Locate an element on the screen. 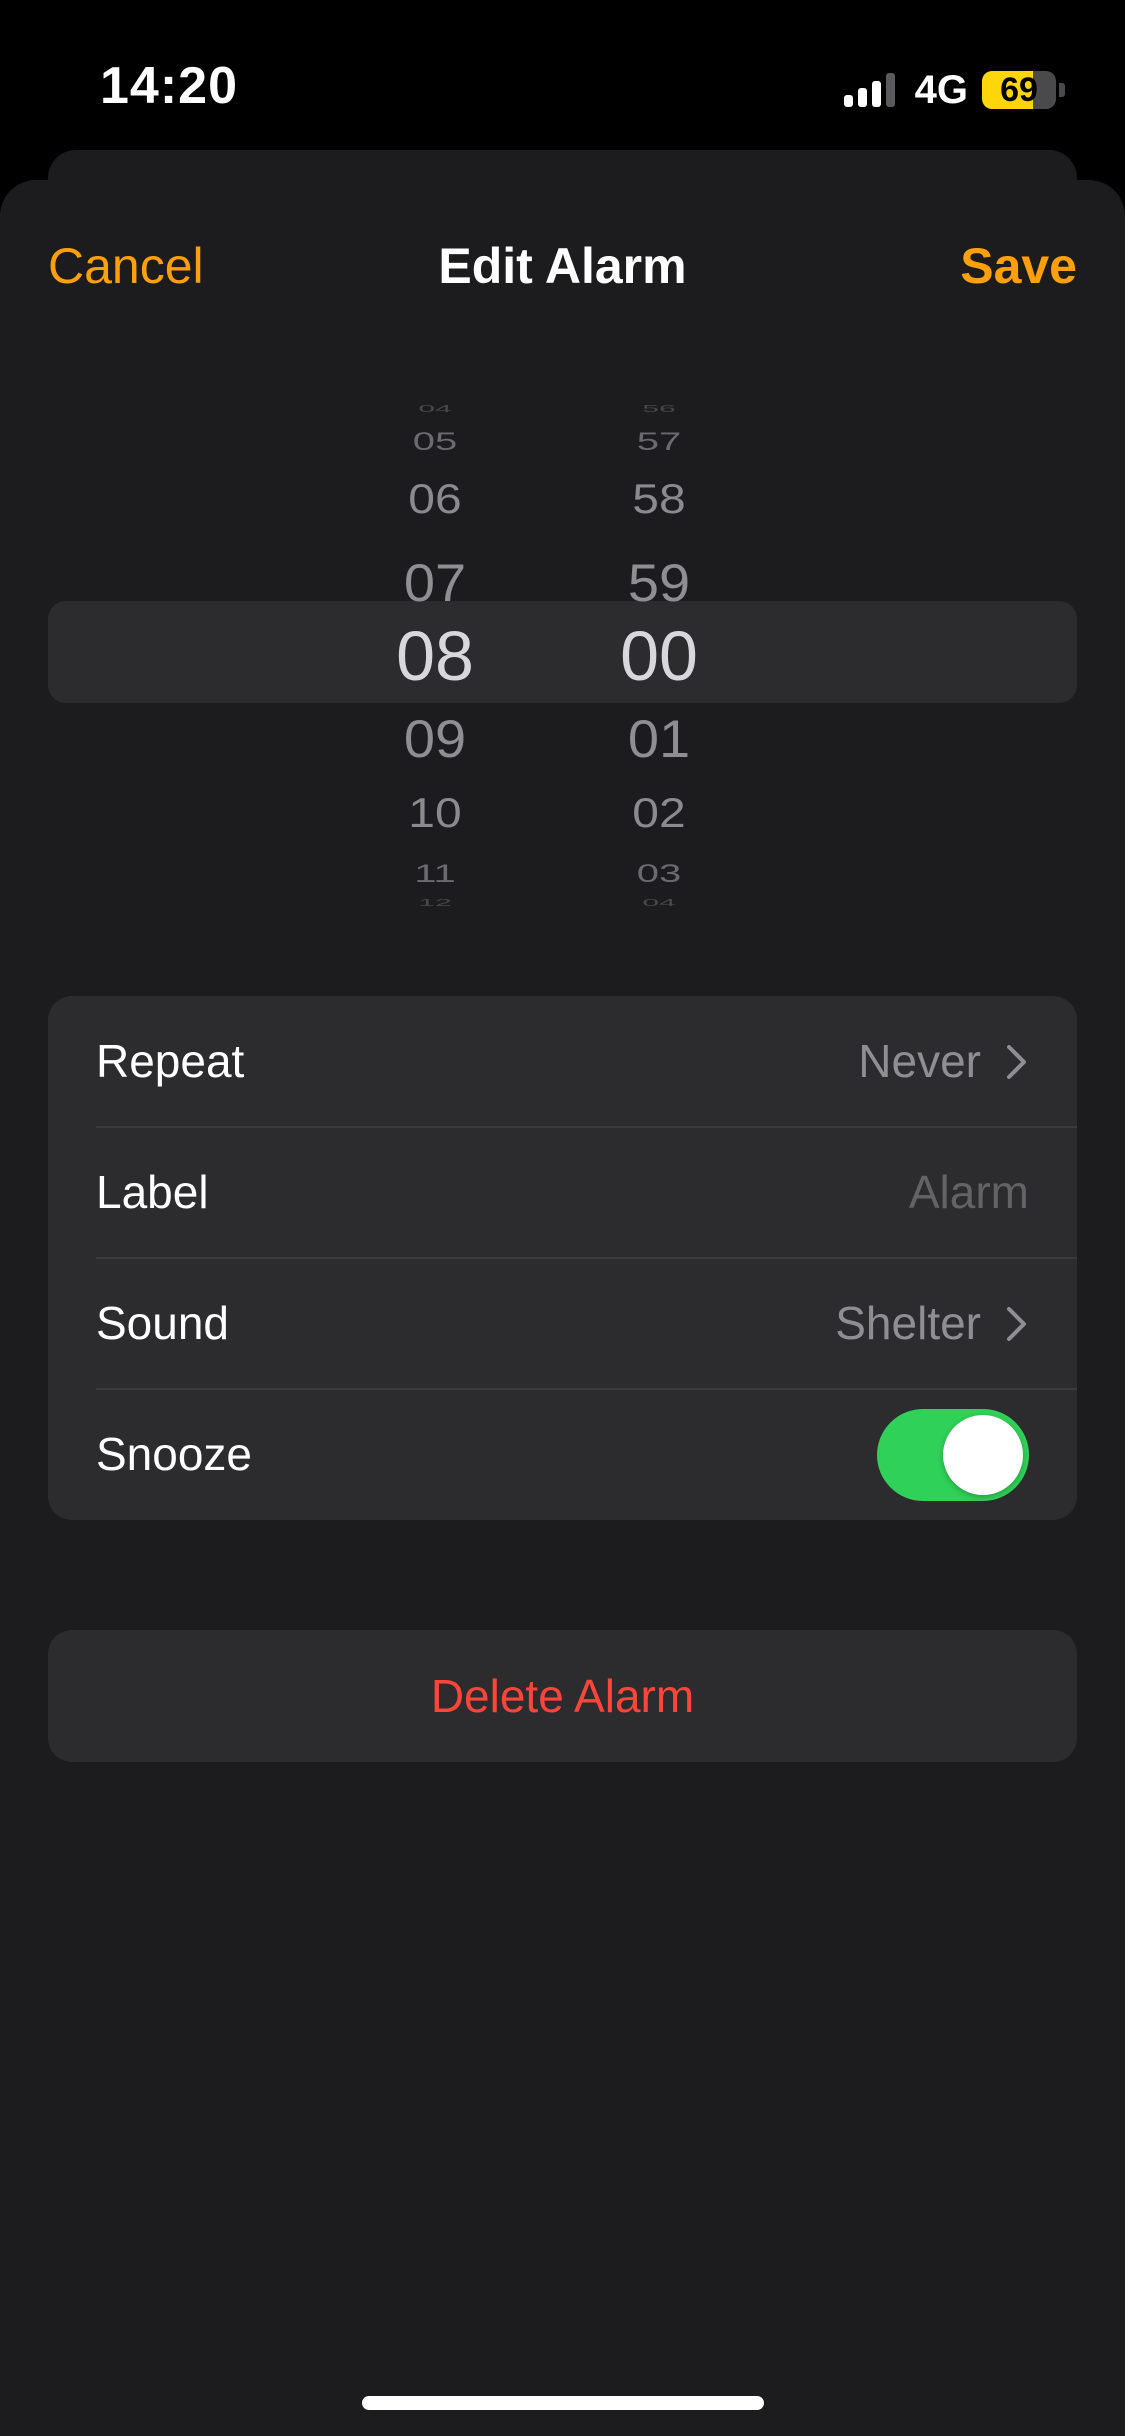  hour-option: 12 is located at coordinates (435, 903).